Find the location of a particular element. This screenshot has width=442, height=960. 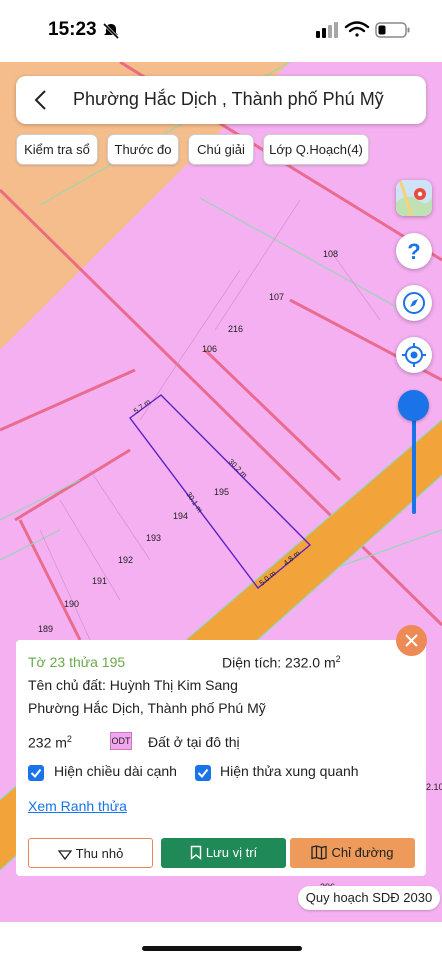

planning-layer-badge: Quy hoạch SDĐ 2030 is located at coordinates (369, 898).